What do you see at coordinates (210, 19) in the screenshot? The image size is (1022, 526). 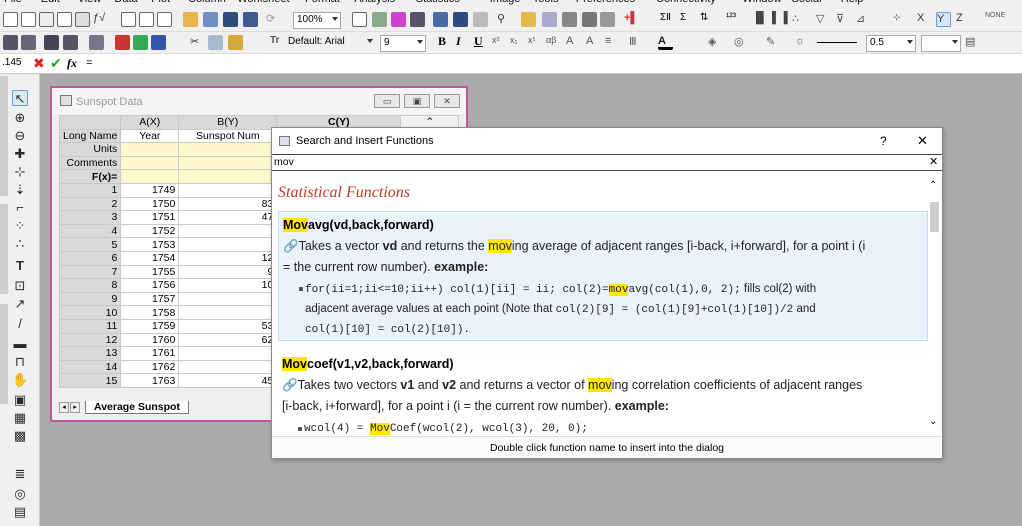 I see `open-template-icon` at bounding box center [210, 19].